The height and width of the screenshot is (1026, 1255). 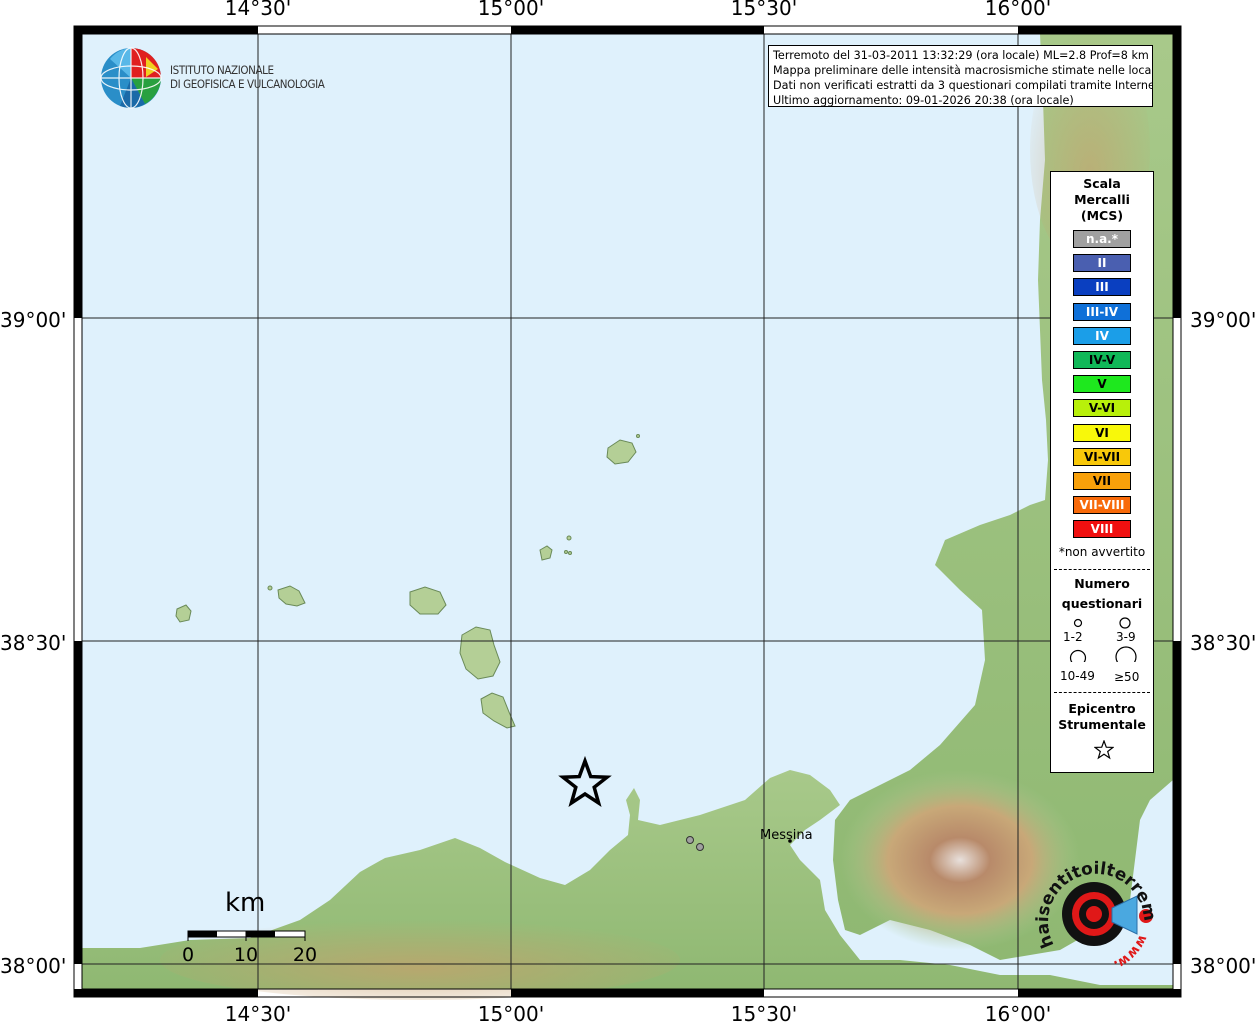 I want to click on mcs-swatch: III, so click(x=1102, y=287).